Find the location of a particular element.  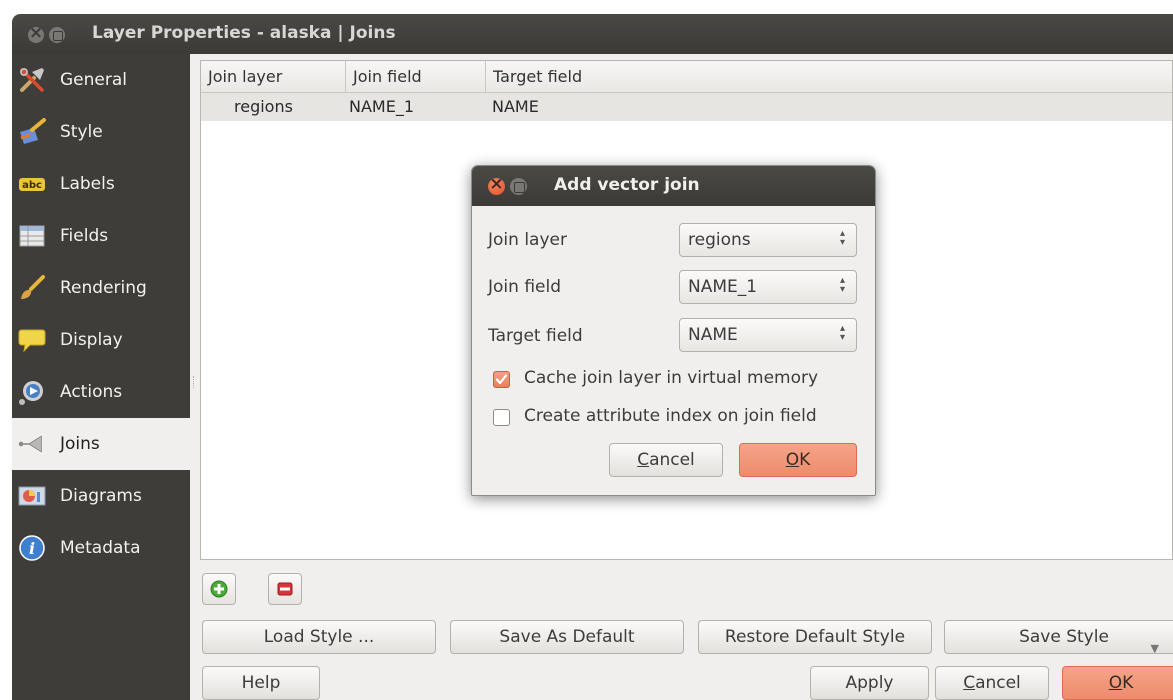

cell-join-layer: regions is located at coordinates (263, 106).